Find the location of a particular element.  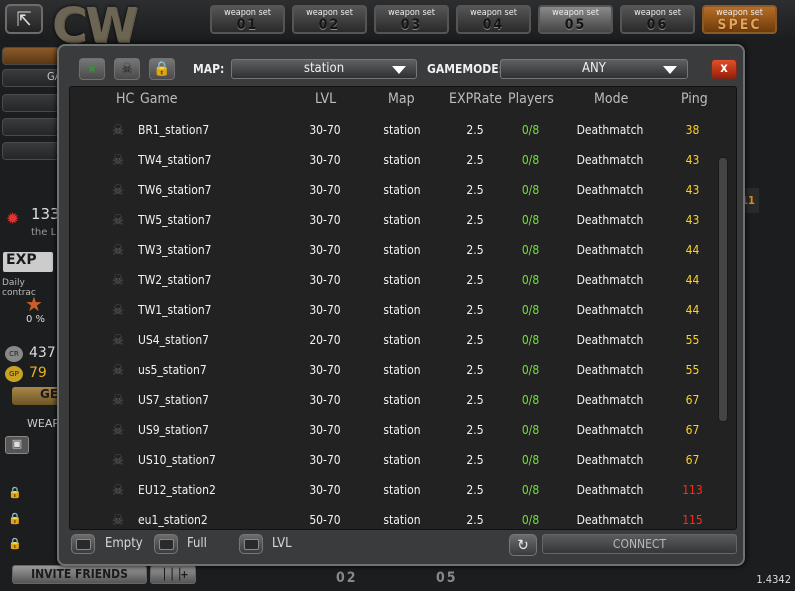

skull-filter-icon: ☠ is located at coordinates (127, 69).